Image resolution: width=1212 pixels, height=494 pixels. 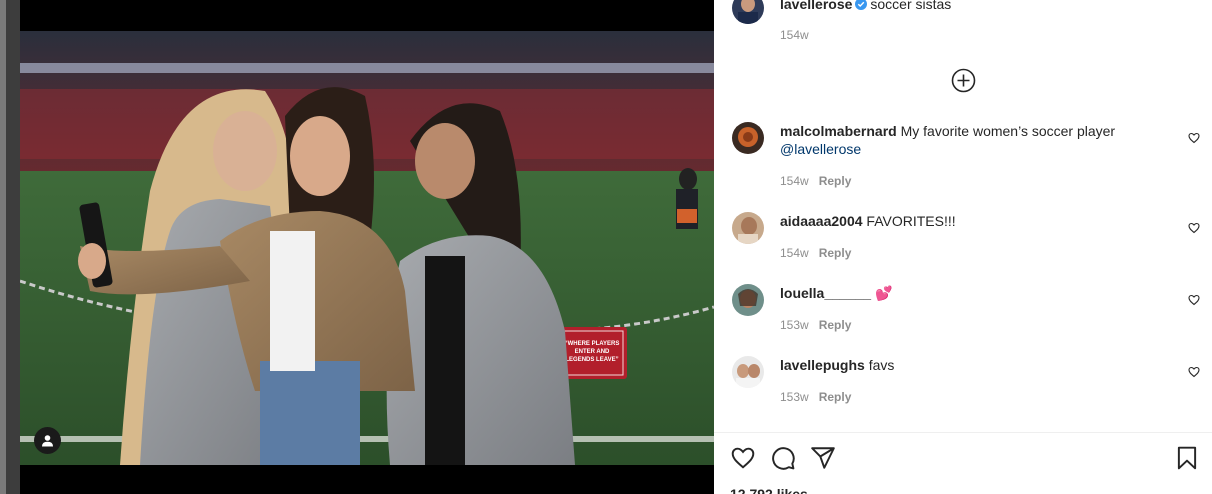 I want to click on comment-body: aidaaaa2004 FAVORITES!!!, so click(x=970, y=221).